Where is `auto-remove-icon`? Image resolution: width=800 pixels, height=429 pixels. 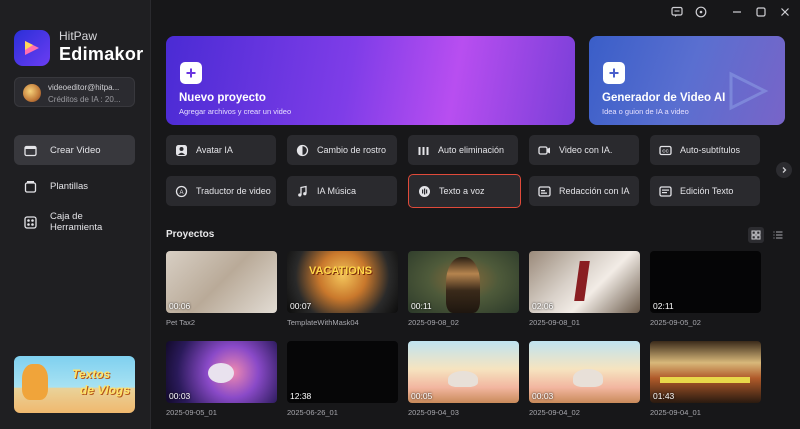
auto-remove-icon is located at coordinates (423, 150).